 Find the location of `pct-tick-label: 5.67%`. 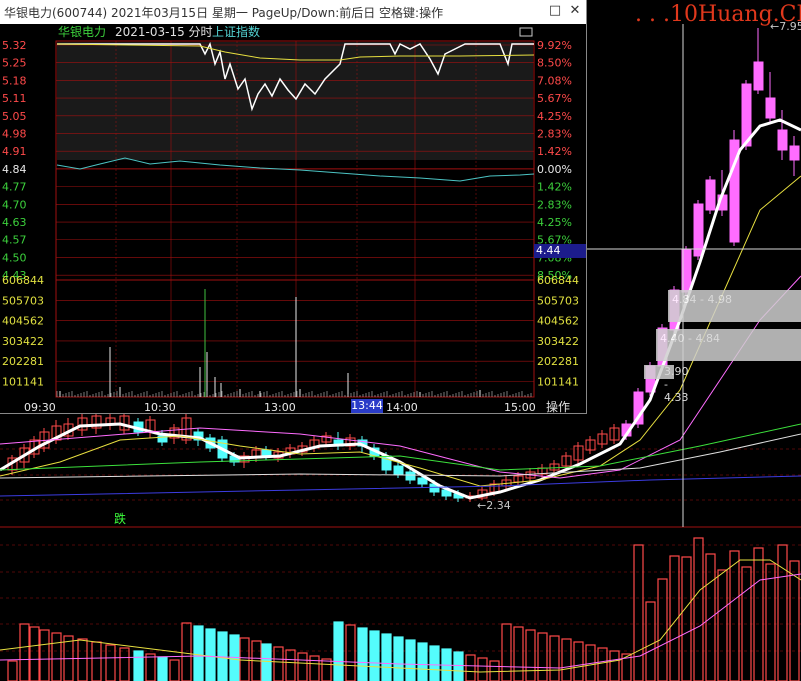

pct-tick-label: 5.67% is located at coordinates (554, 98).